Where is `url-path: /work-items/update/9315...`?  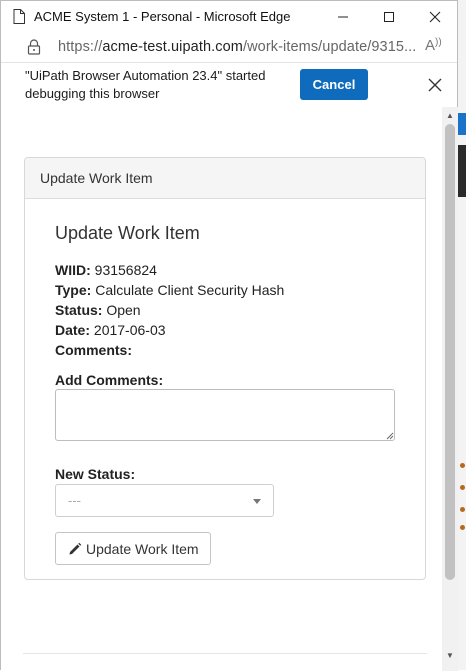
url-path: /work-items/update/9315... is located at coordinates (329, 47).